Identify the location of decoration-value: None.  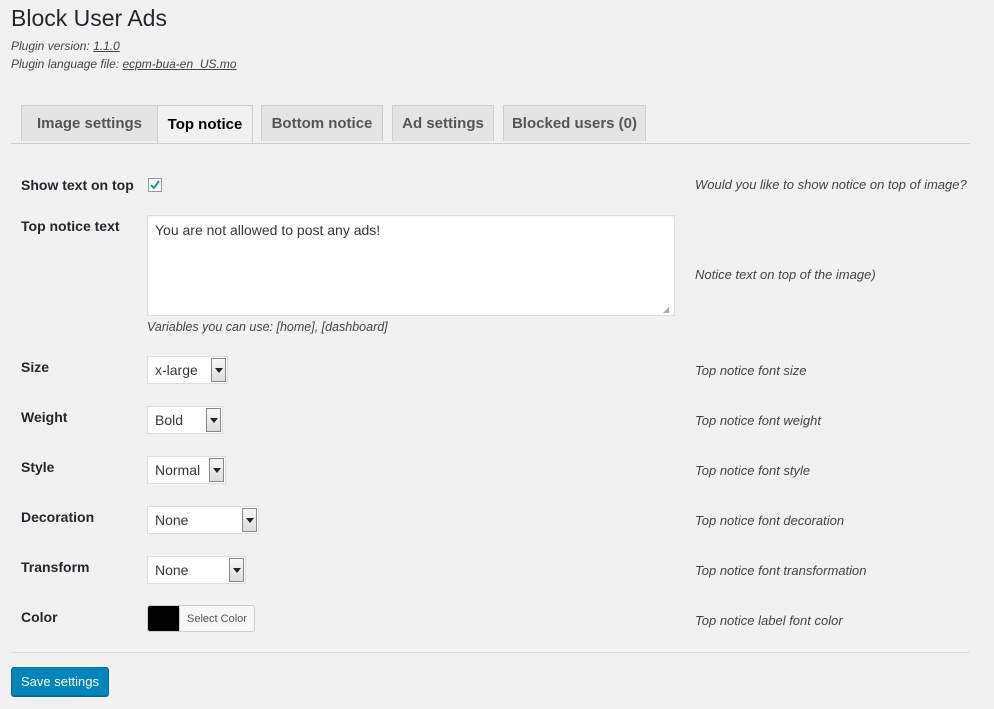
(172, 520).